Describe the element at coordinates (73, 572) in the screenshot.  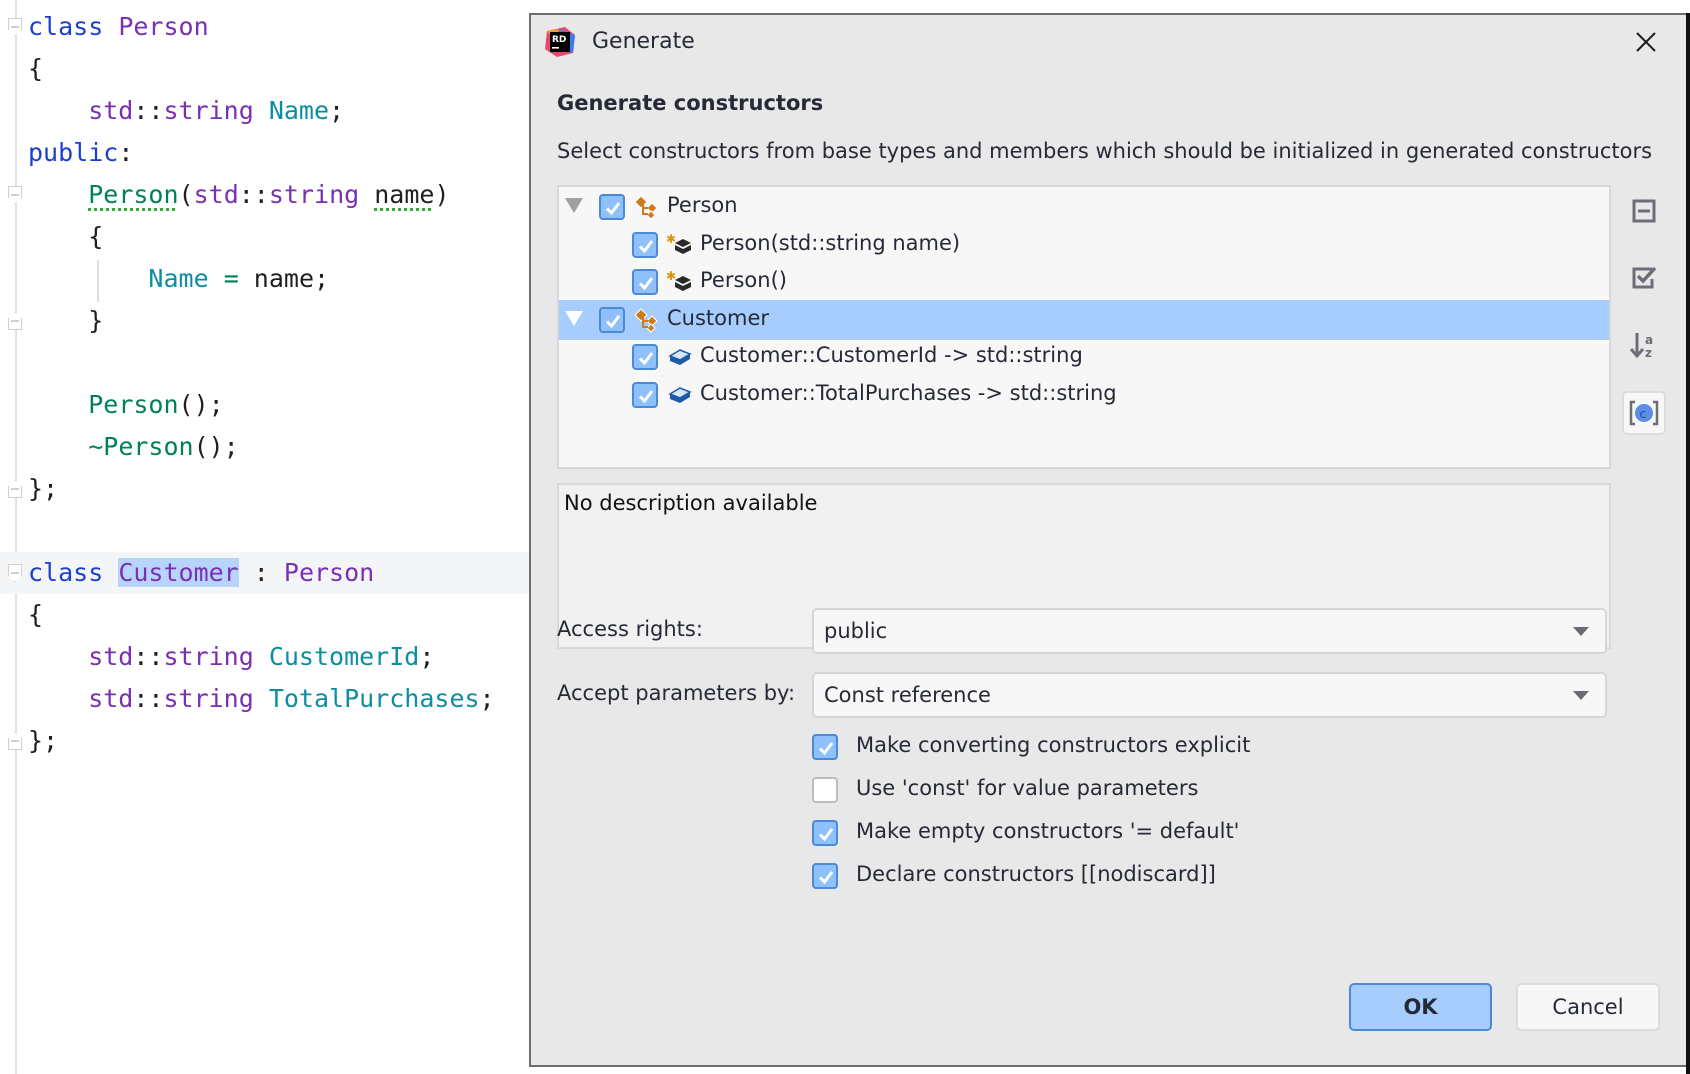
I see `code-token: class` at that location.